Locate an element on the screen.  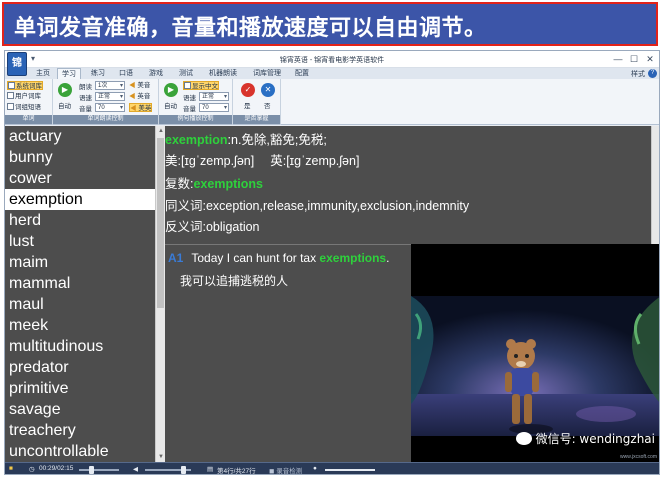
record-check: ◼ 录音检测 is located at coordinates (285, 469).